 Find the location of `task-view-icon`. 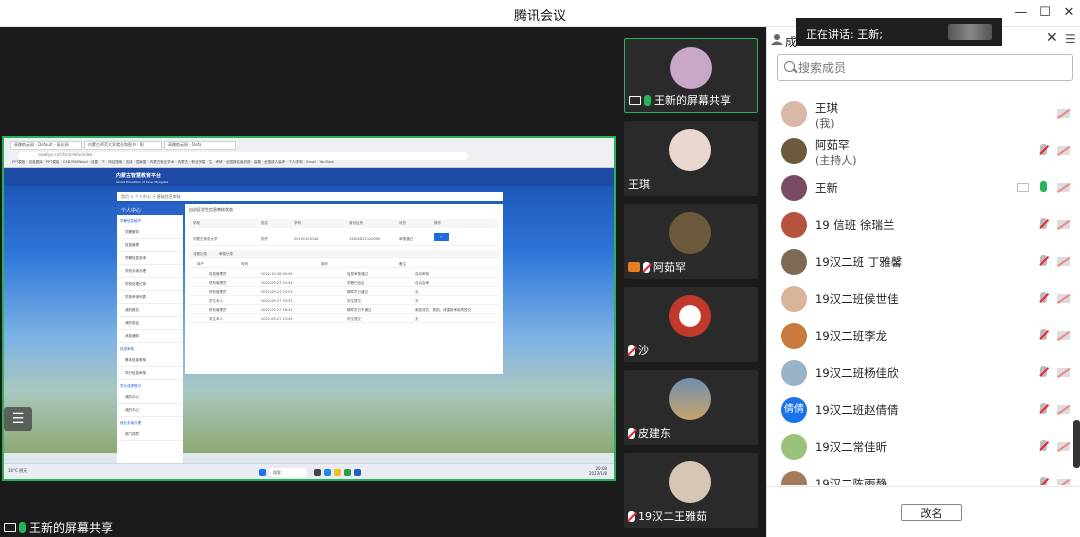

task-view-icon is located at coordinates (317, 472).